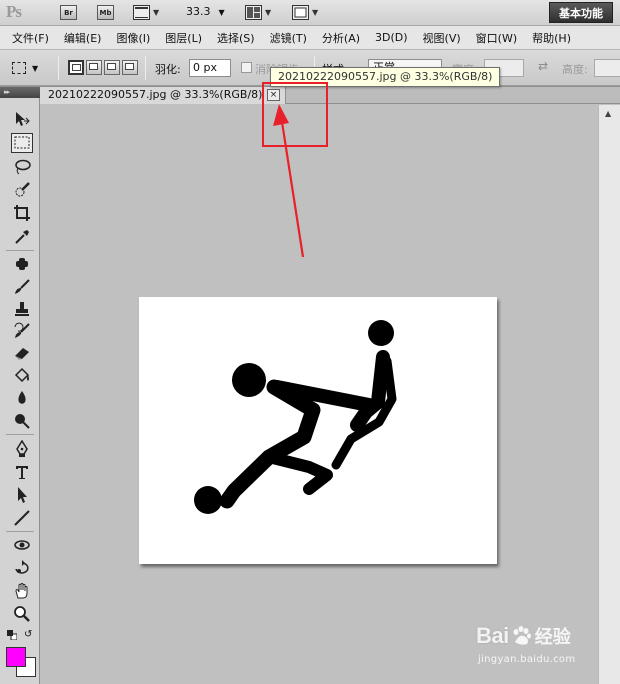  What do you see at coordinates (543, 66) in the screenshot?
I see `swap-width-height-icon: ⇄` at bounding box center [543, 66].